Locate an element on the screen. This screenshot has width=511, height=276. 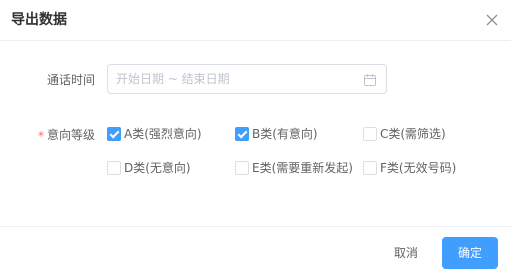
level-checkbox-label: F类(无效号码) is located at coordinates (418, 168).